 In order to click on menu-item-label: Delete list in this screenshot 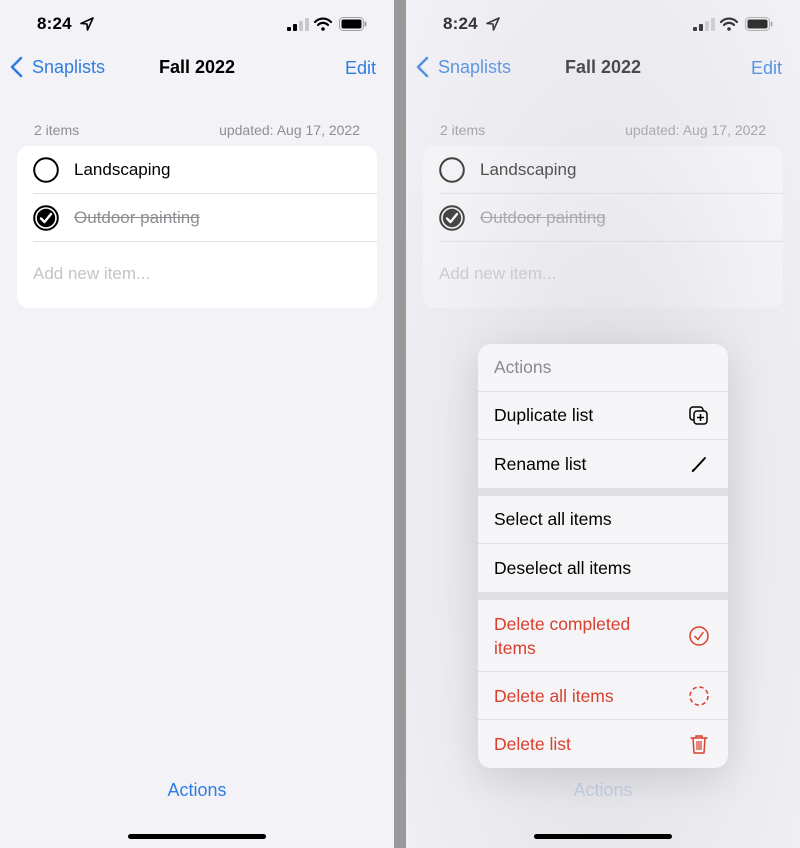, I will do `click(532, 744)`.